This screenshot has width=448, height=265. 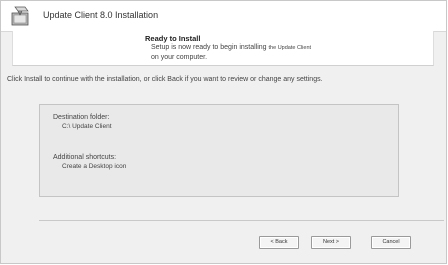 I want to click on subtitle-text: Setup is now ready to begin installing, so click(x=209, y=47).